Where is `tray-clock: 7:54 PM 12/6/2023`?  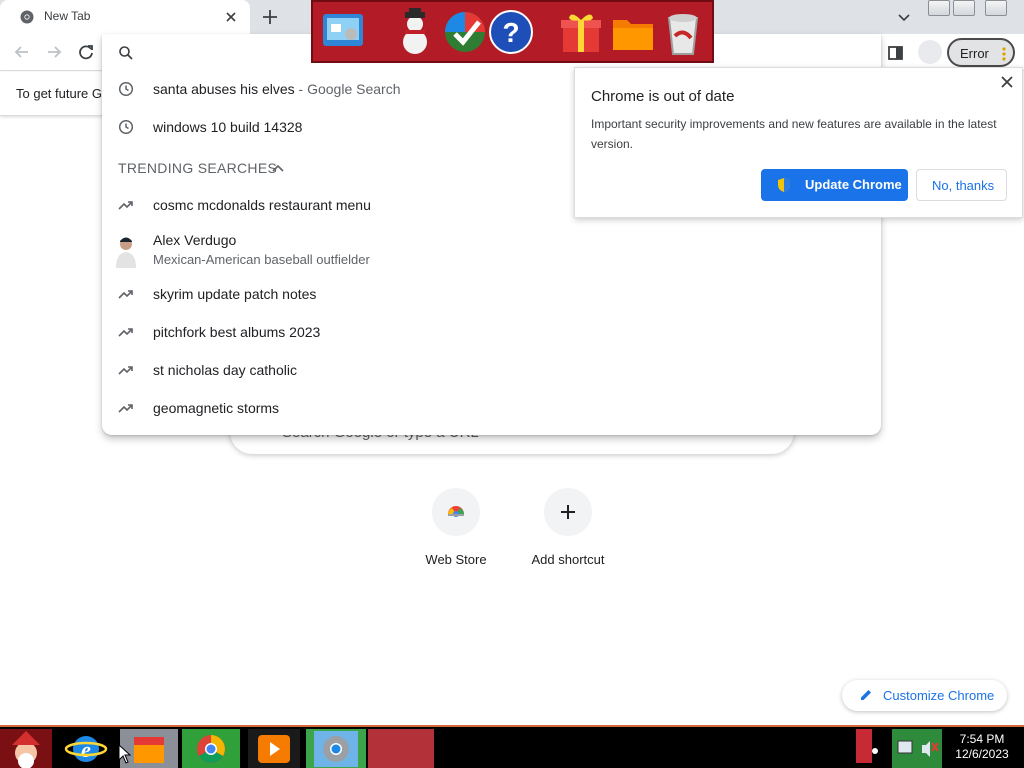
tray-clock: 7:54 PM 12/6/2023 is located at coordinates (982, 747).